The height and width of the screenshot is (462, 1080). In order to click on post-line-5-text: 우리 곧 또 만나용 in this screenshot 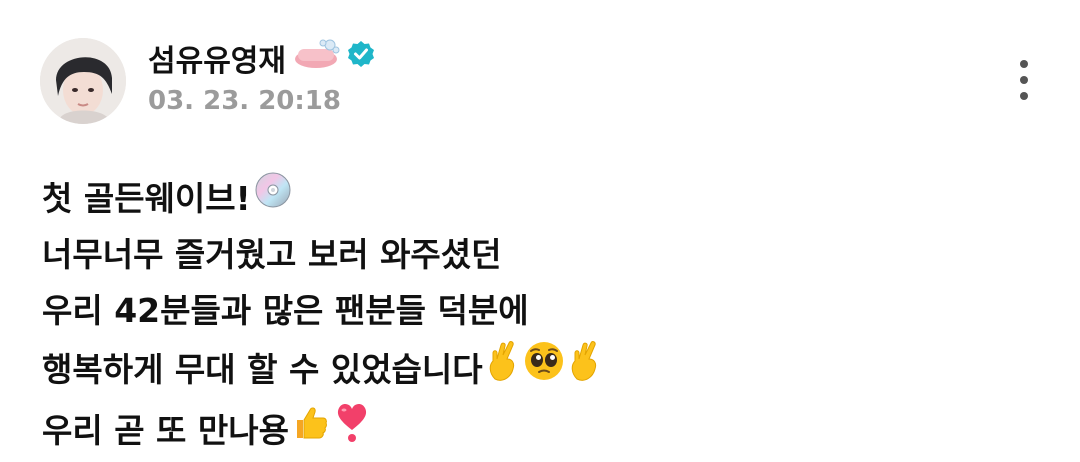, I will do `click(165, 430)`.